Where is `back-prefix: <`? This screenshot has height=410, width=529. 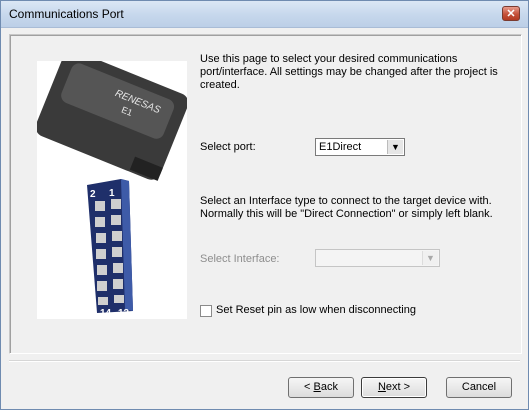
back-prefix: < is located at coordinates (309, 387).